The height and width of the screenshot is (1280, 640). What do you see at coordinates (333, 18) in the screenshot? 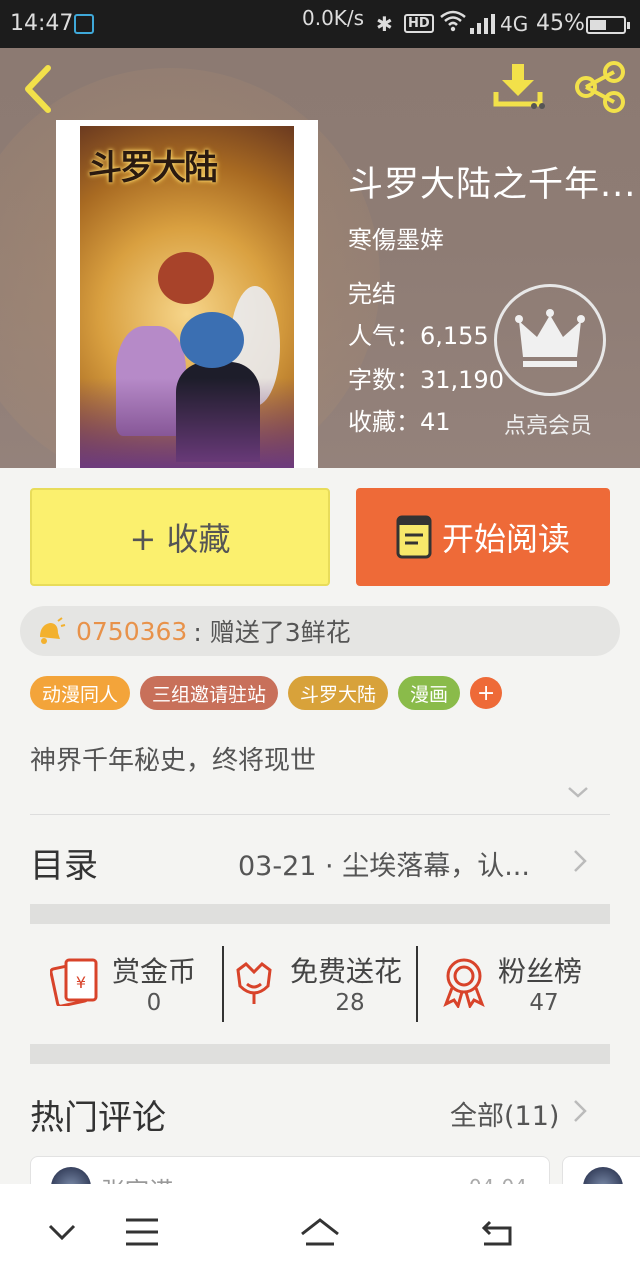
I see `net-speed: 0.0K/s` at bounding box center [333, 18].